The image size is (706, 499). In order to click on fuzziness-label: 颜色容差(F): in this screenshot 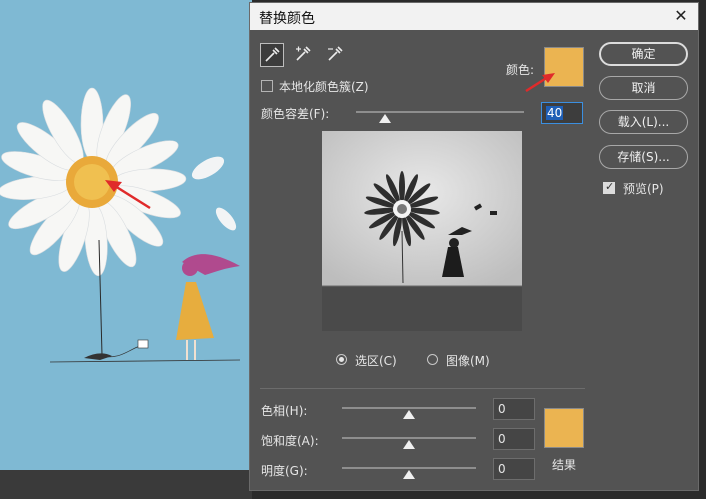, I will do `click(295, 114)`.